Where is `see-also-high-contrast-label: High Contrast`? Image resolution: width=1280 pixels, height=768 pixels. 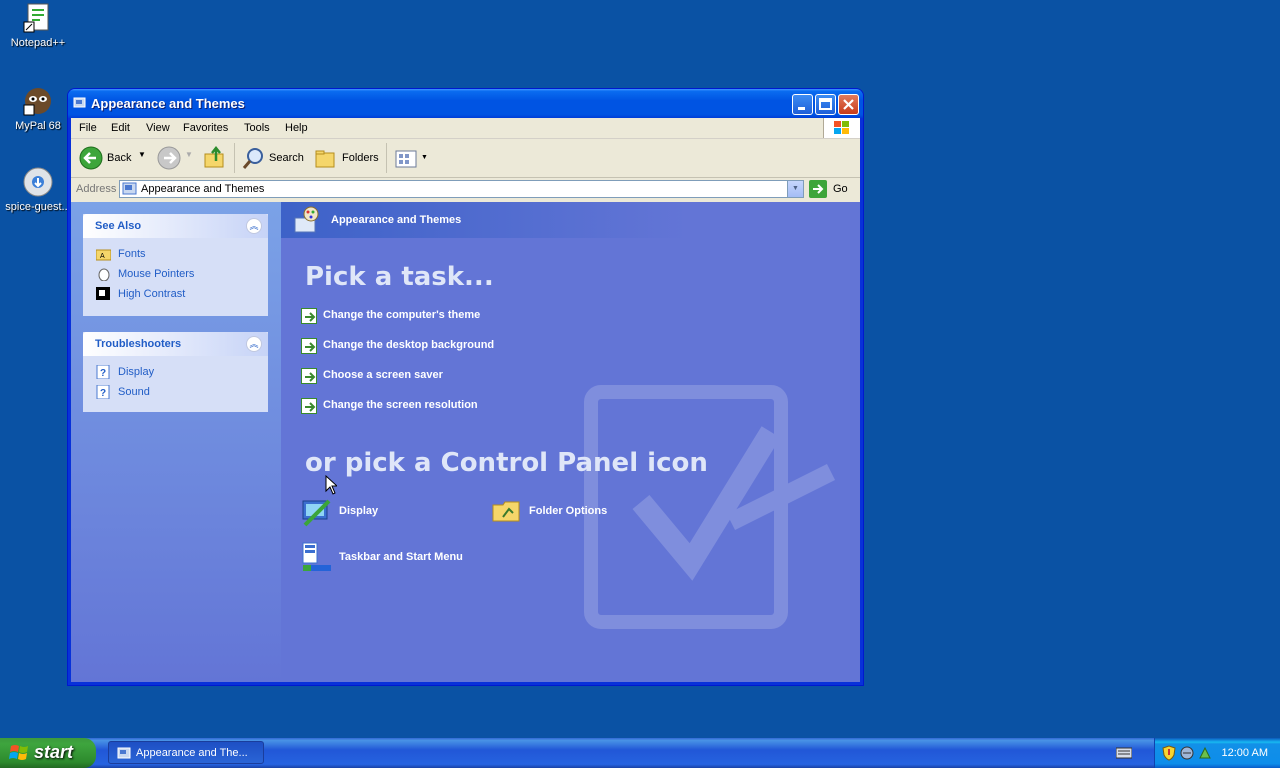 see-also-high-contrast-label: High Contrast is located at coordinates (152, 294).